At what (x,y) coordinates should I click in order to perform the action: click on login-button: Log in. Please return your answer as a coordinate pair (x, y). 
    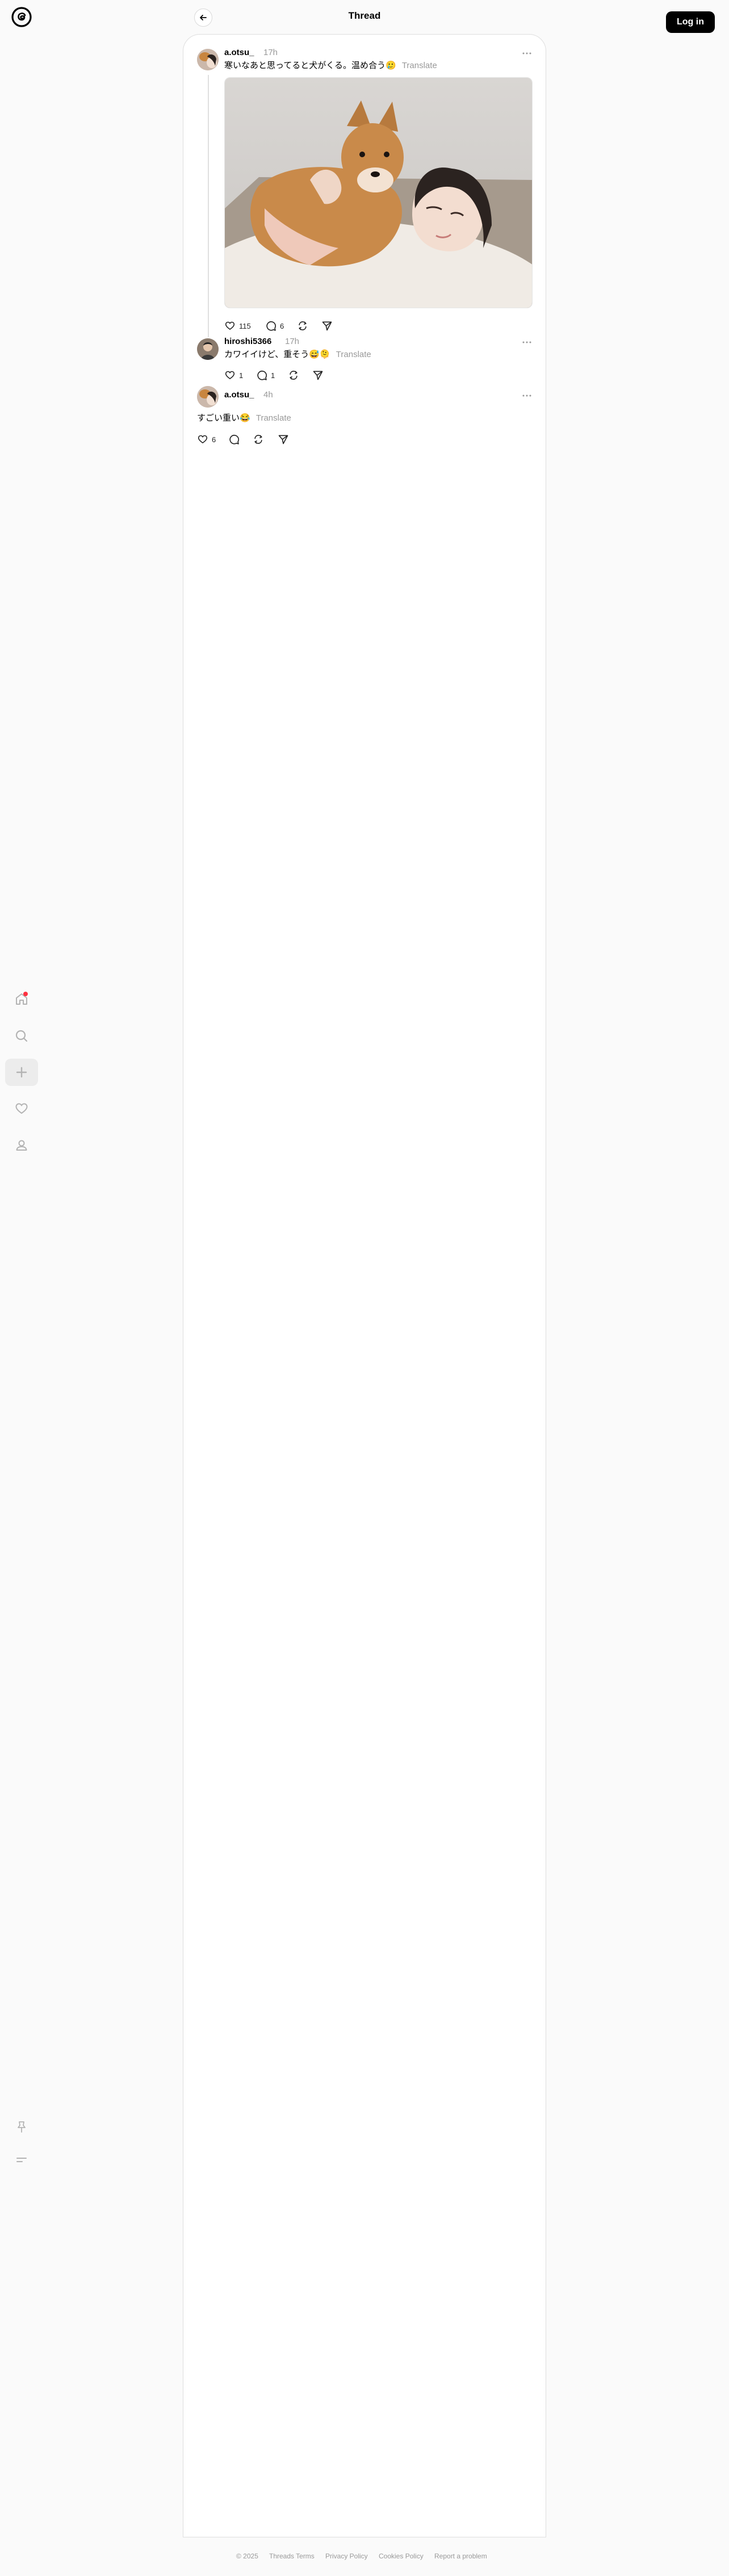
    Looking at the image, I should click on (691, 22).